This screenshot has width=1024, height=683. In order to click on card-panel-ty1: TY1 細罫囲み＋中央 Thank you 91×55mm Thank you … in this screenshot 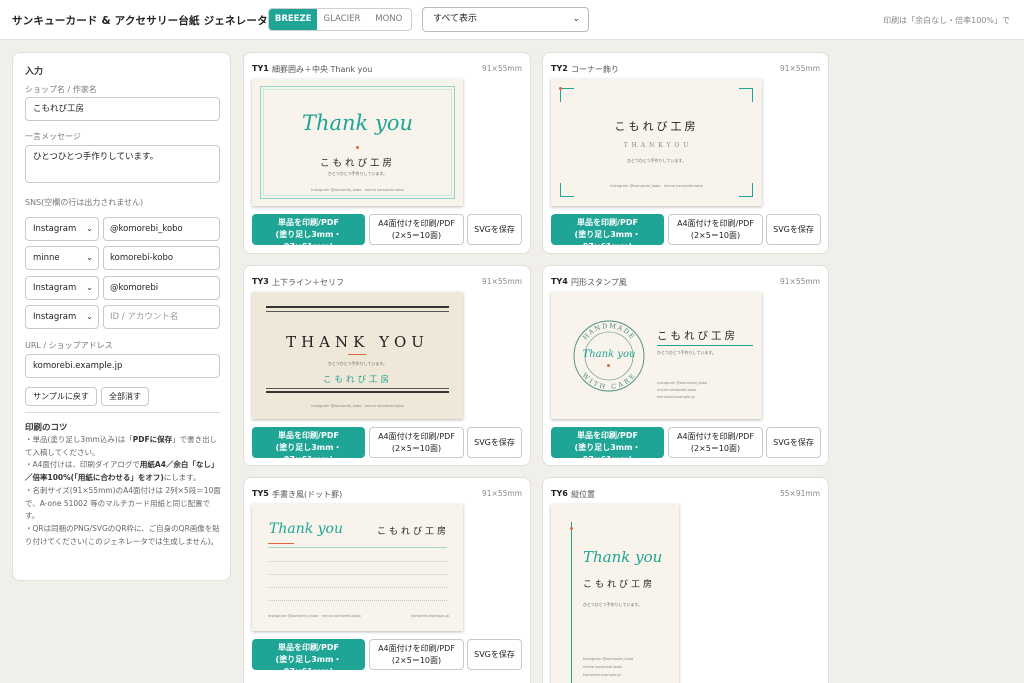, I will do `click(387, 153)`.